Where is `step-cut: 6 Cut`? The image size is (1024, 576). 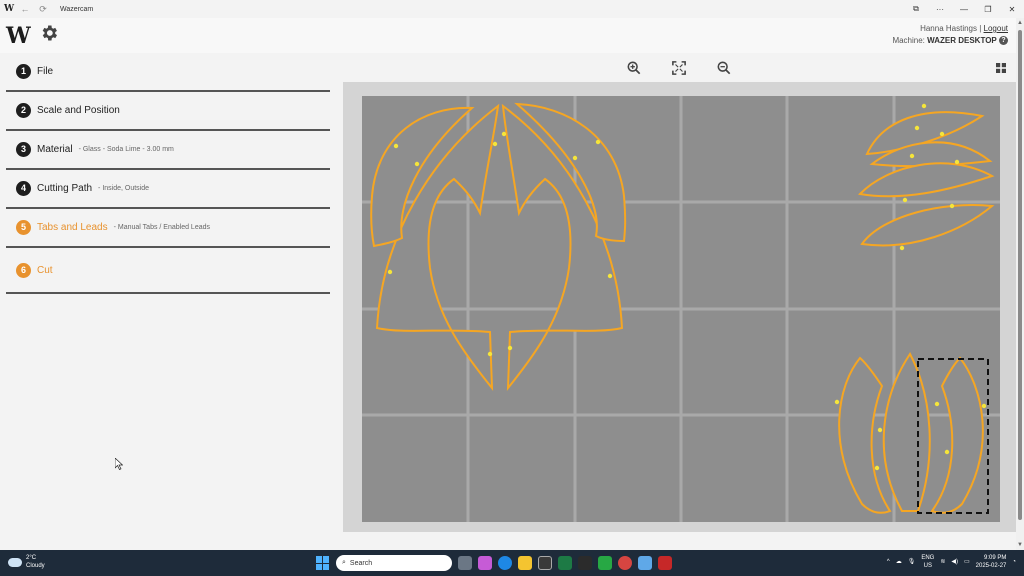
step-cut: 6 Cut is located at coordinates (168, 271).